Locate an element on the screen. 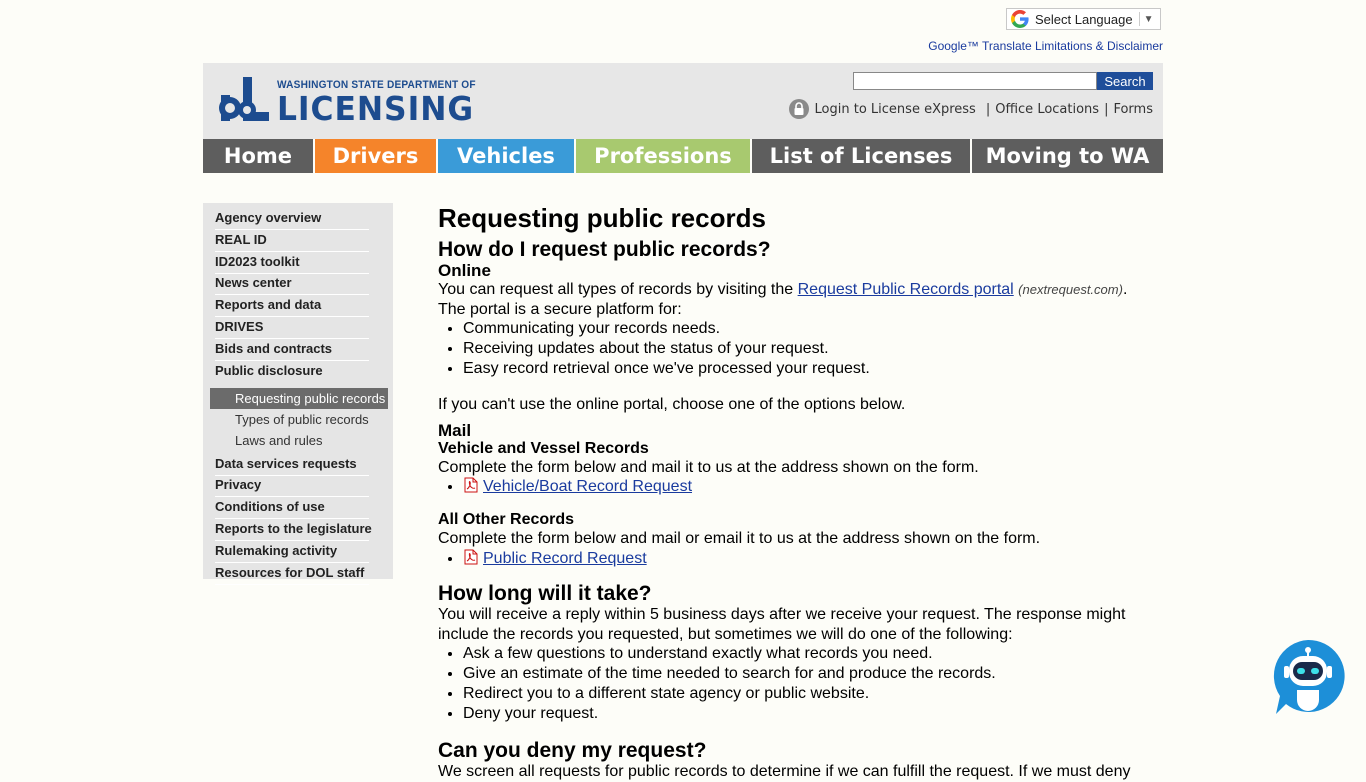 The height and width of the screenshot is (782, 1366). search-input is located at coordinates (975, 81).